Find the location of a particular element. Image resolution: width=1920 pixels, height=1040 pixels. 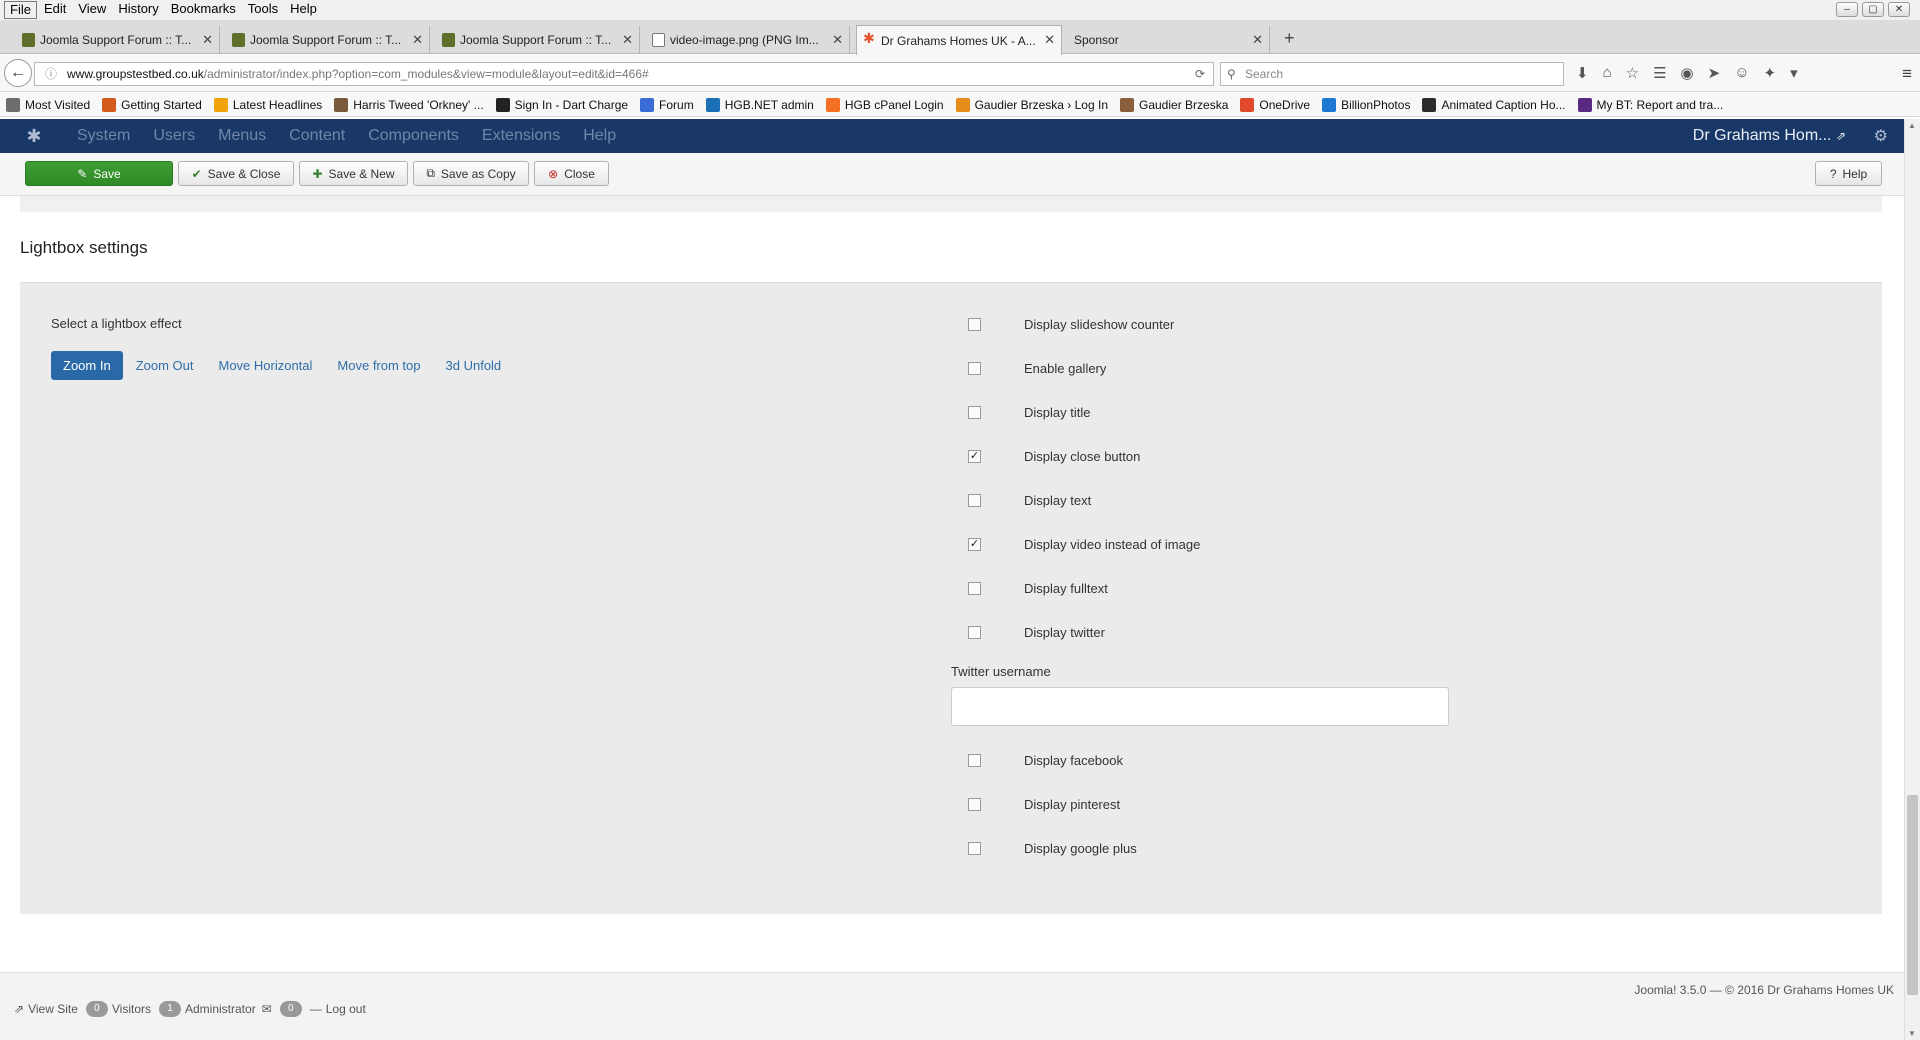

effect-move-from-top: Move from top is located at coordinates (378, 365).